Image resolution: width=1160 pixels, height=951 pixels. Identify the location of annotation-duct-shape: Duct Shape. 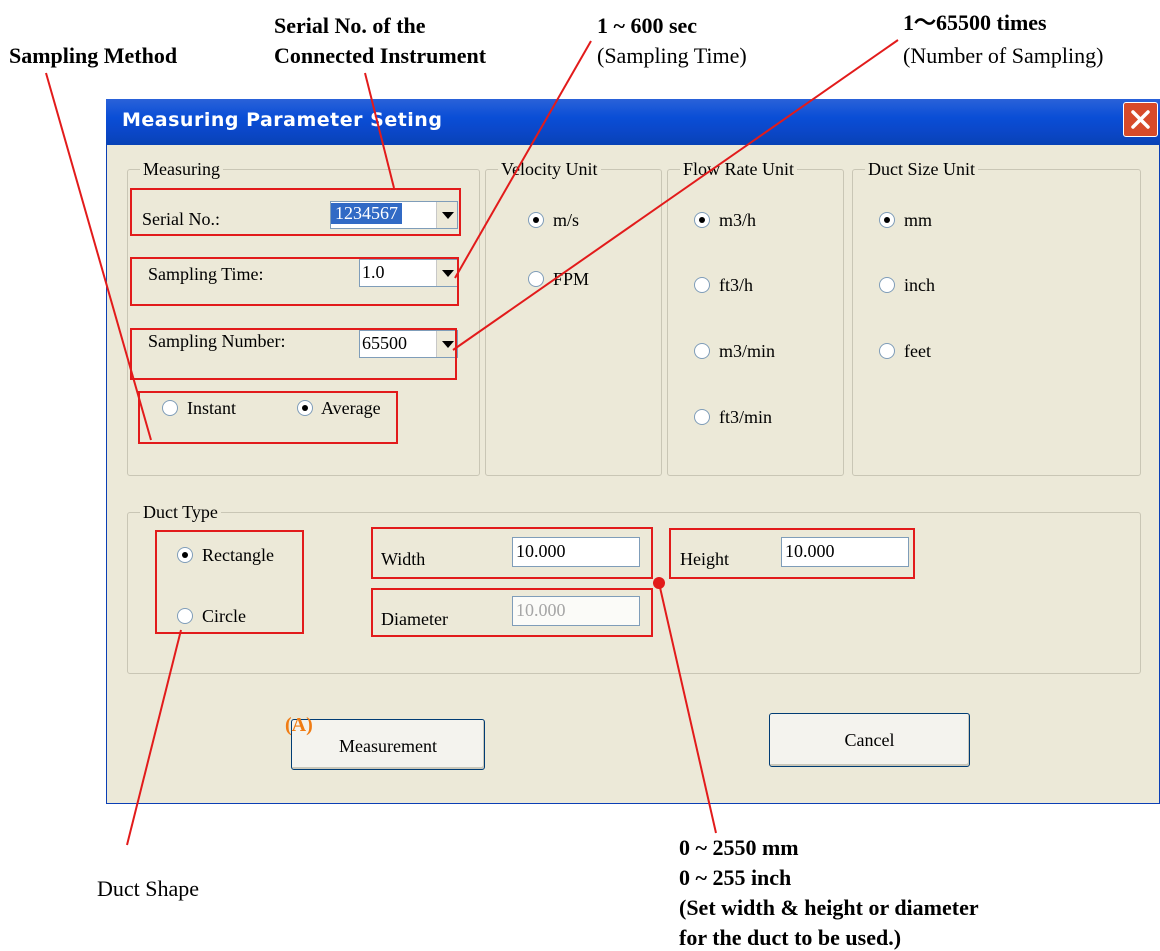
(148, 888).